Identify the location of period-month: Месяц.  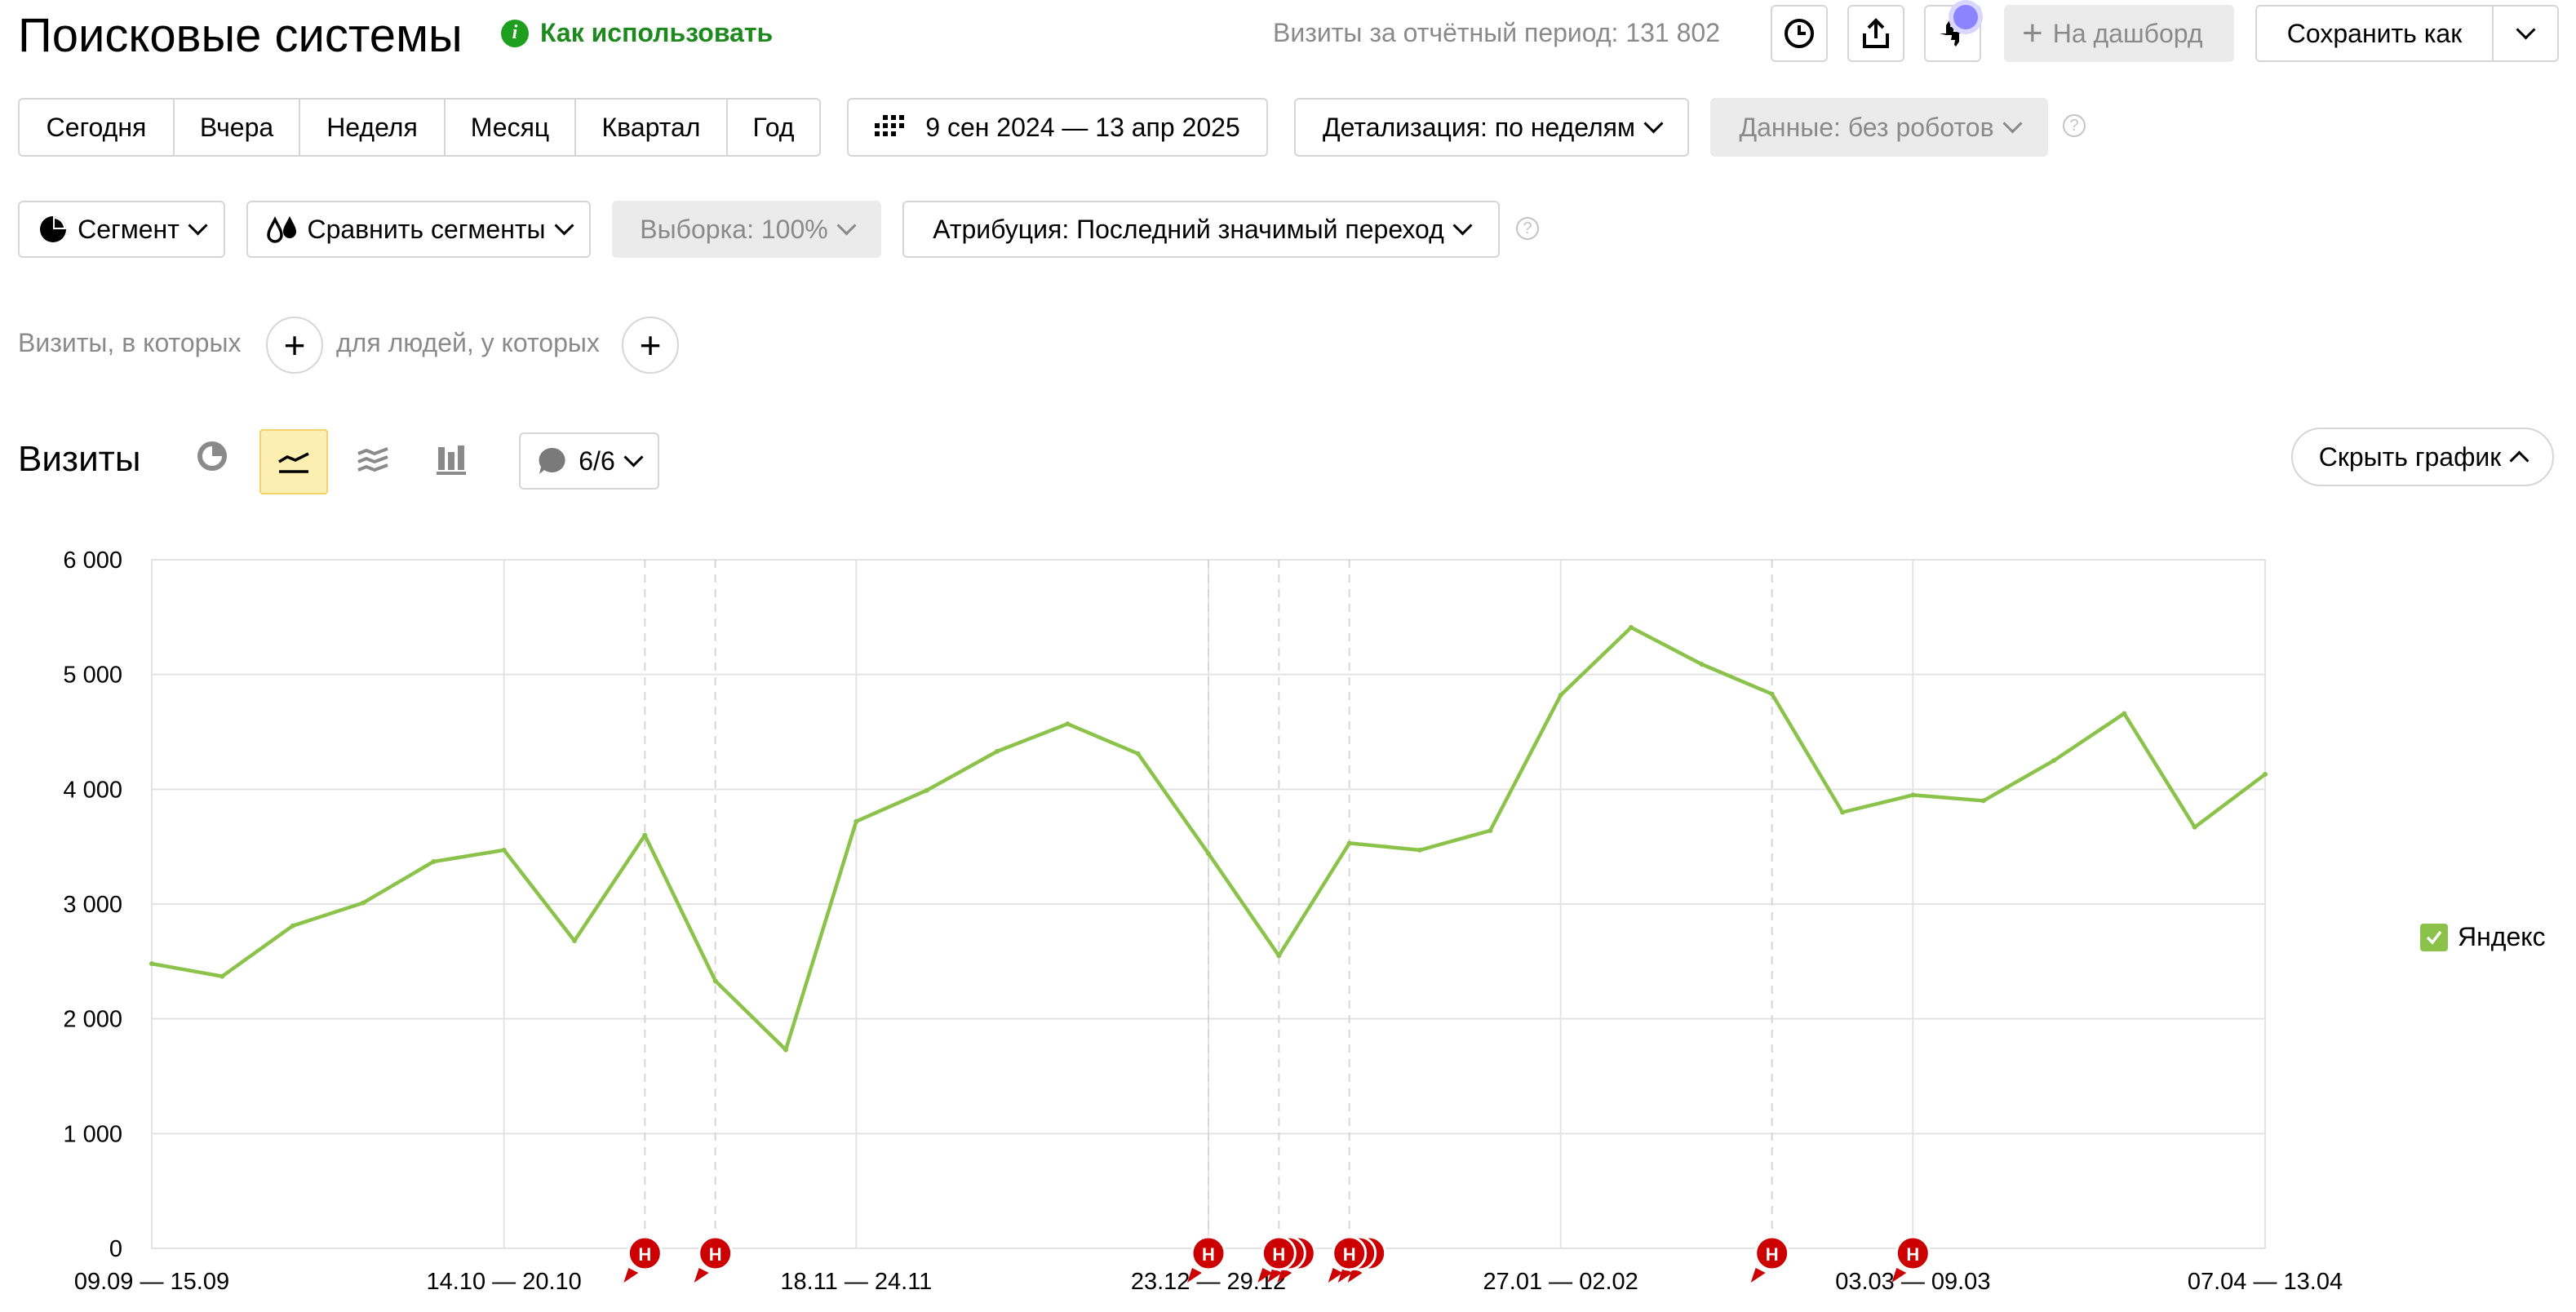
(510, 127).